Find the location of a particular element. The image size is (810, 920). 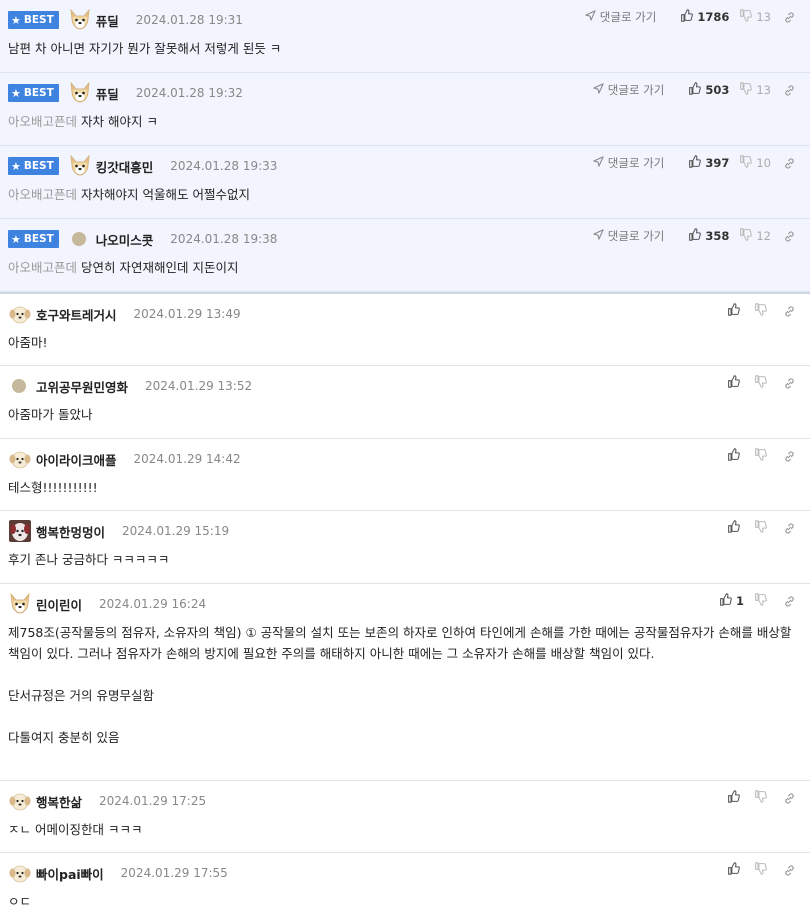

nickname: 아이라이크애플 is located at coordinates (76, 459).